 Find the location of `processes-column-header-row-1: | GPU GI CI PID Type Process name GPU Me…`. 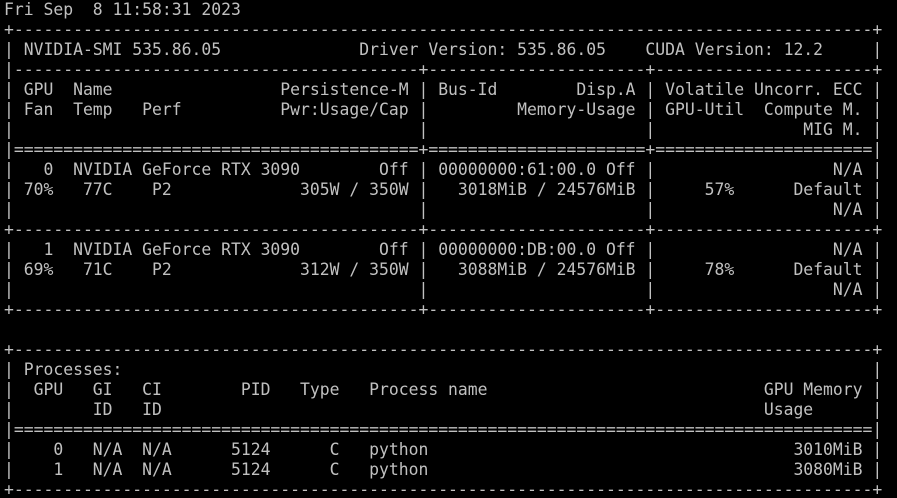

processes-column-header-row-1: | GPU GI CI PID Type Process name GPU Me… is located at coordinates (443, 389).